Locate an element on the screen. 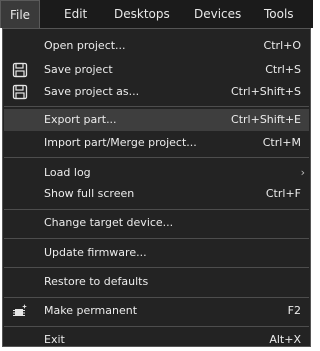  menu-item-label: Load log is located at coordinates (67, 172).